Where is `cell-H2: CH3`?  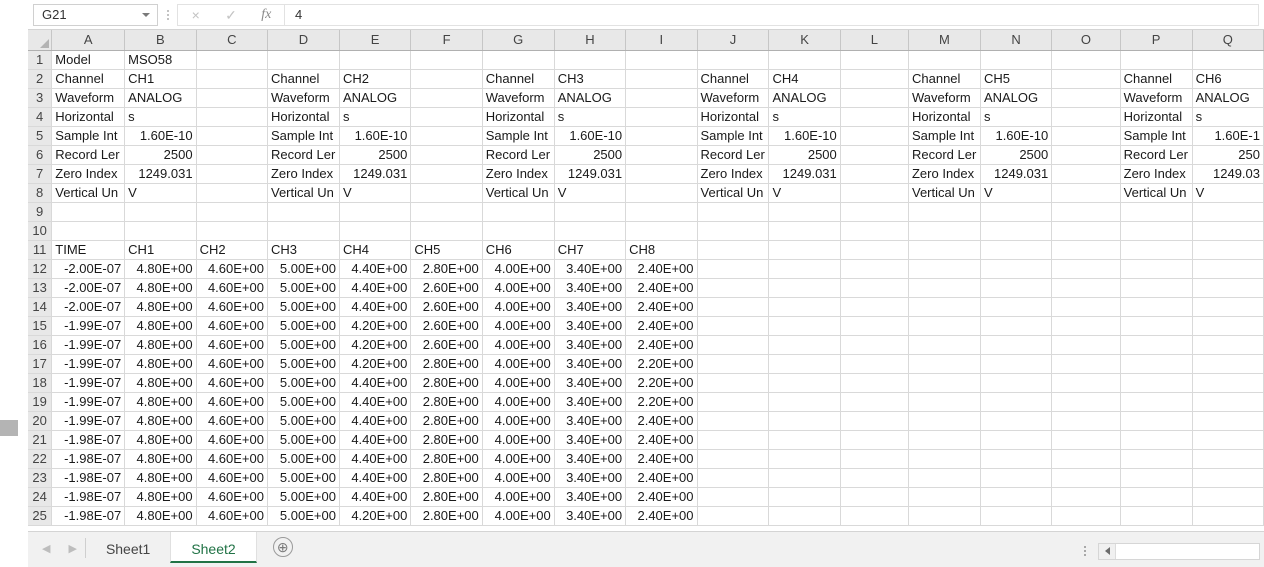 cell-H2: CH3 is located at coordinates (590, 79).